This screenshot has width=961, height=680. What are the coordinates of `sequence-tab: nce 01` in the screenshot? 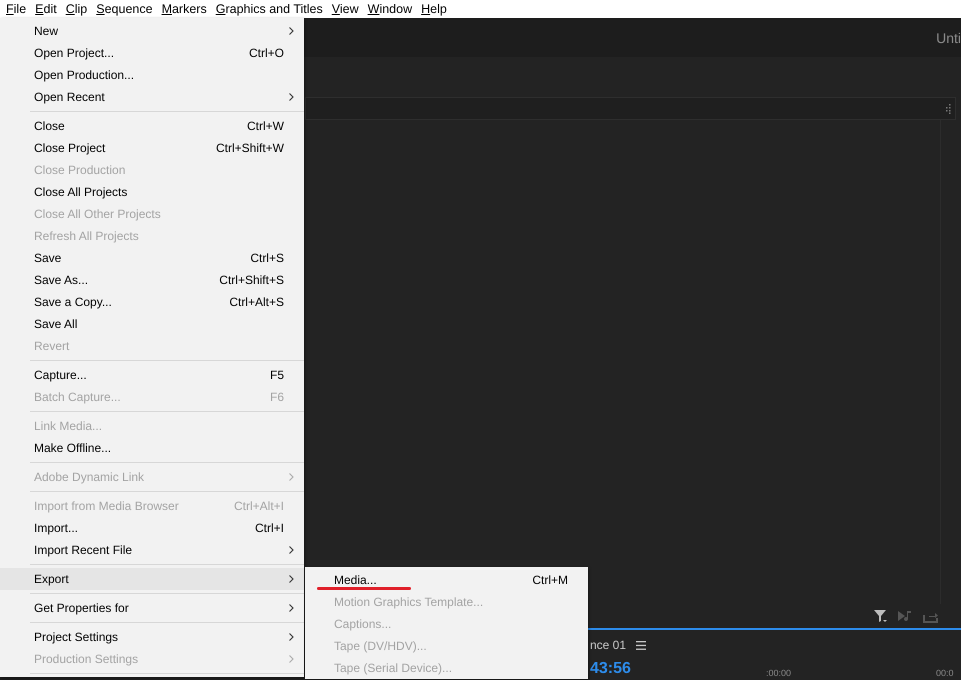 It's located at (608, 645).